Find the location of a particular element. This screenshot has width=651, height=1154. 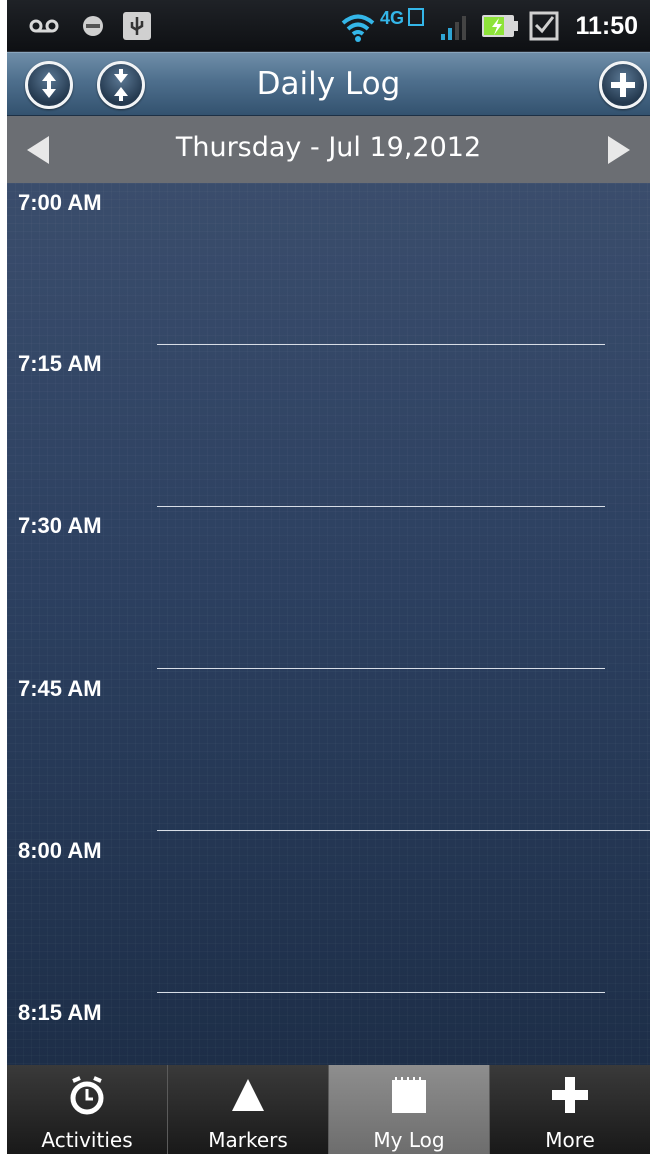

add-icon is located at coordinates (623, 85).